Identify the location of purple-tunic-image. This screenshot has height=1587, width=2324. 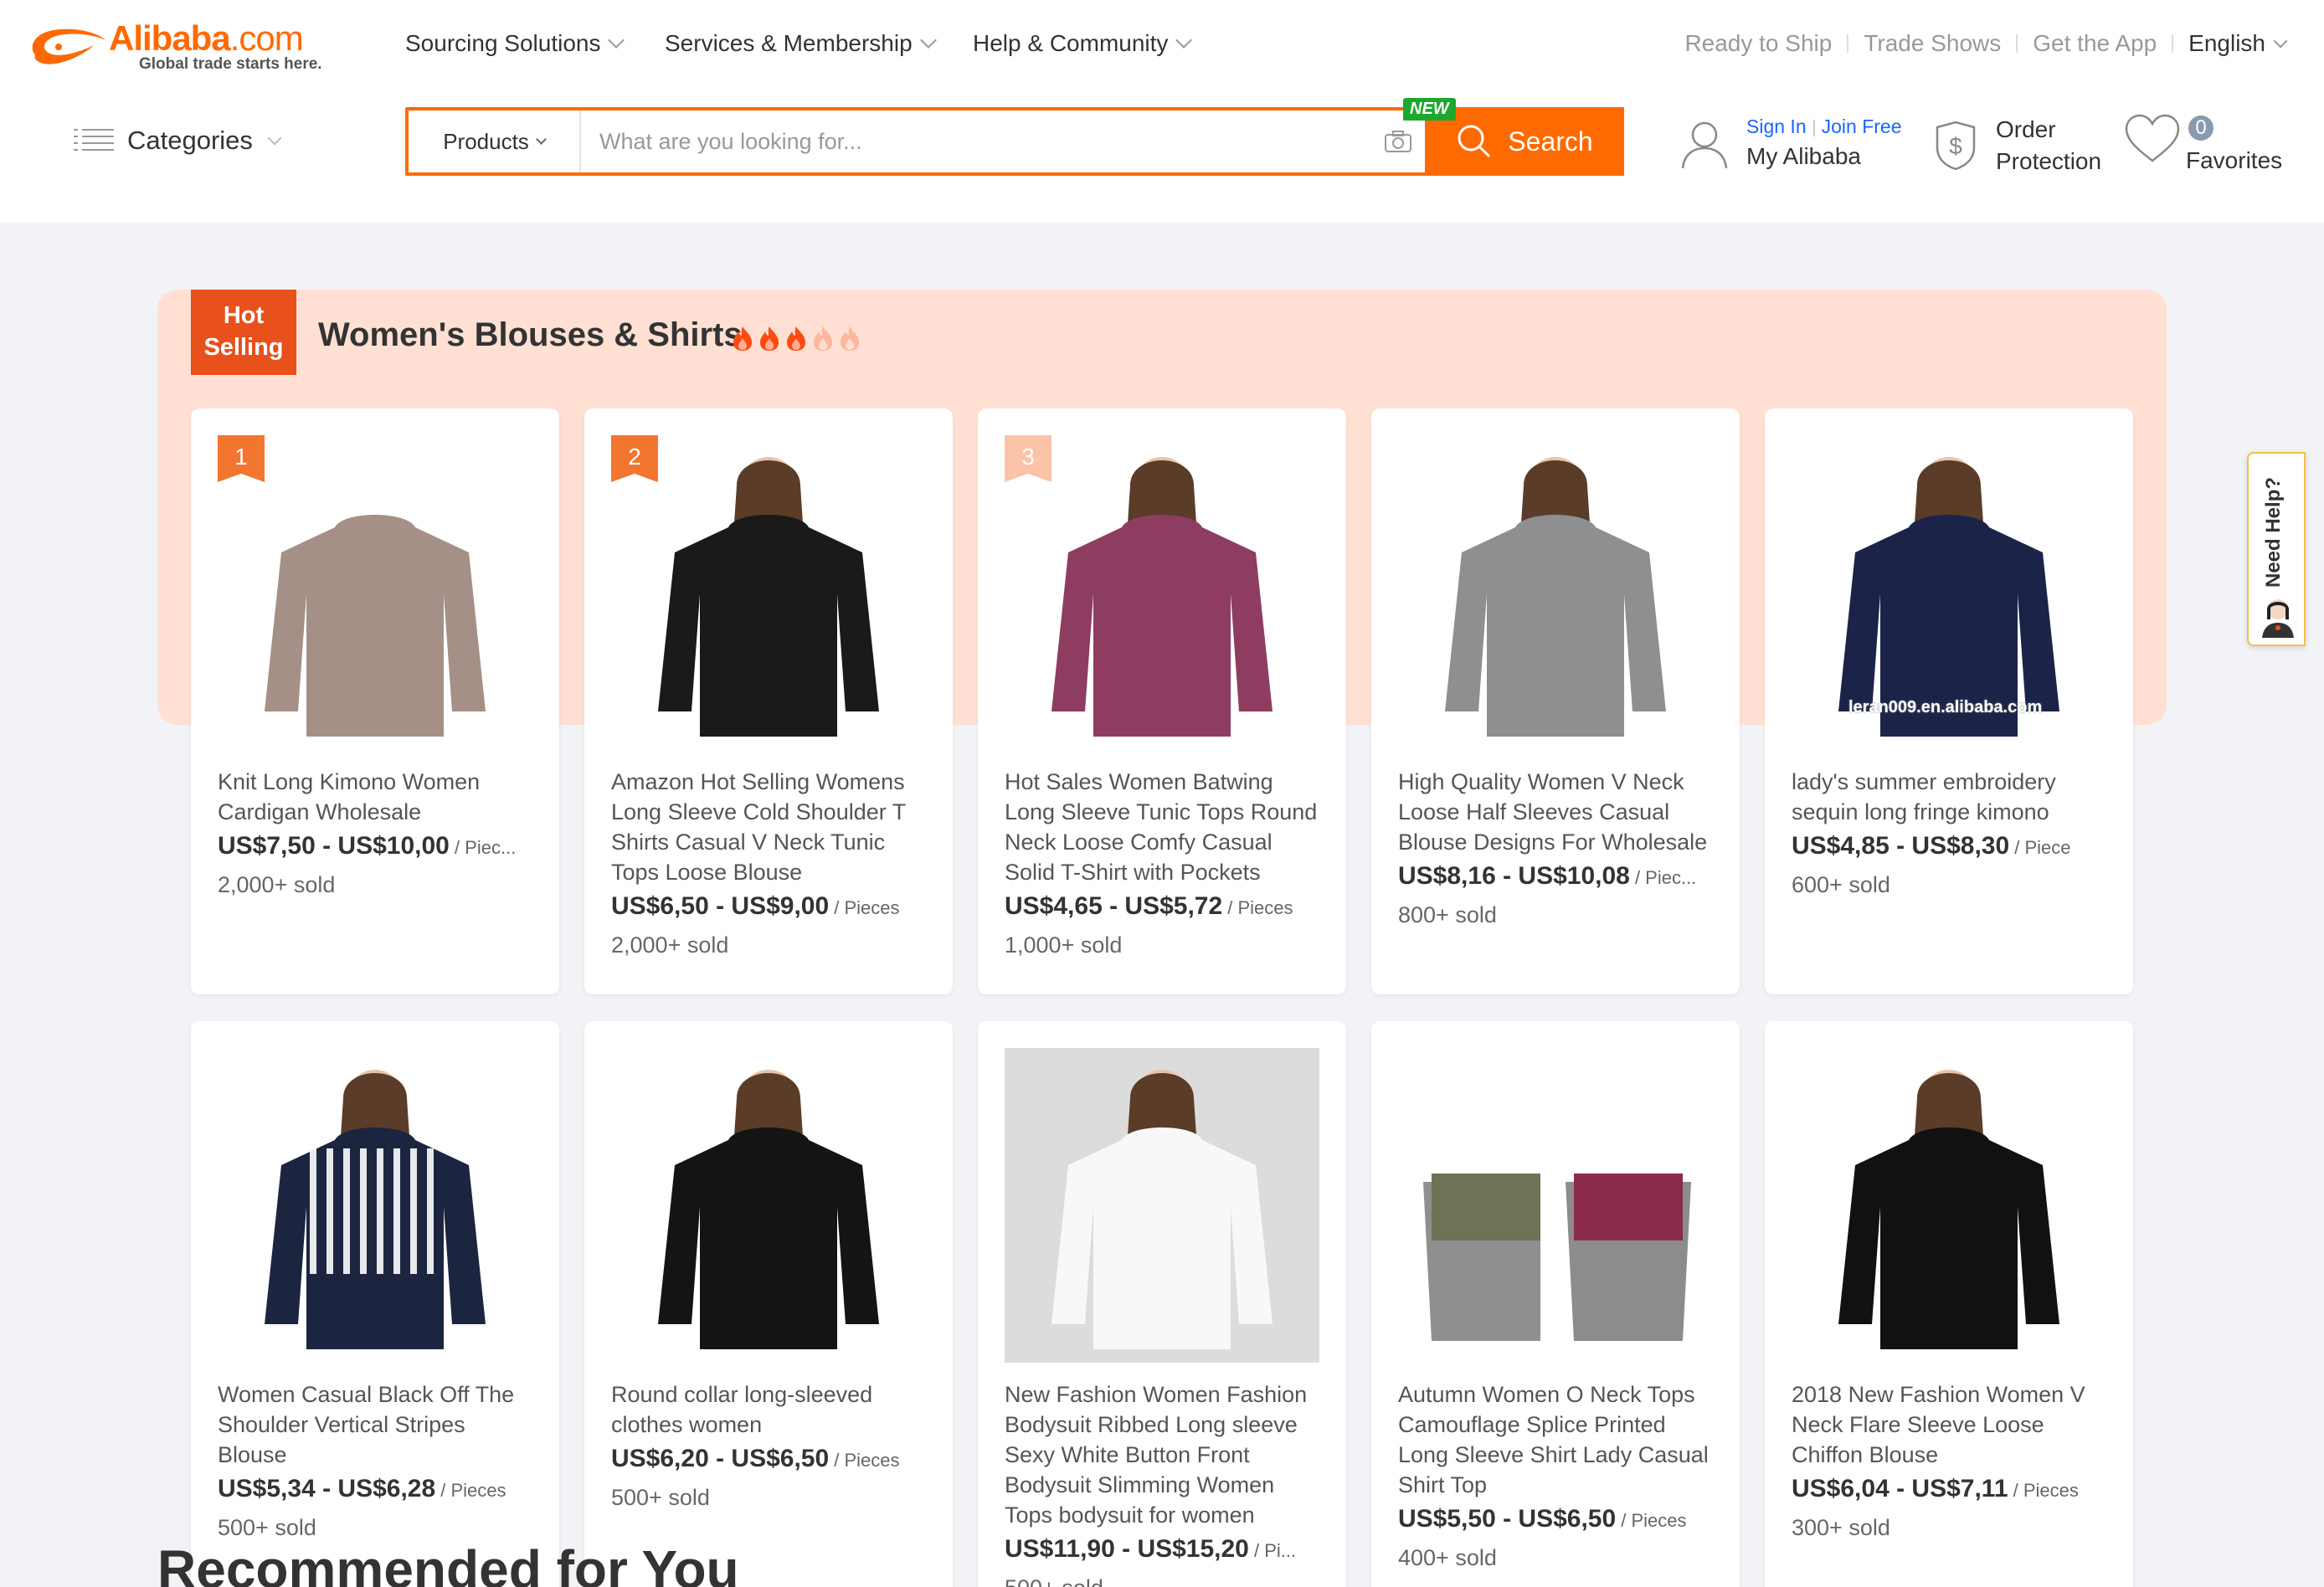
(1162, 592).